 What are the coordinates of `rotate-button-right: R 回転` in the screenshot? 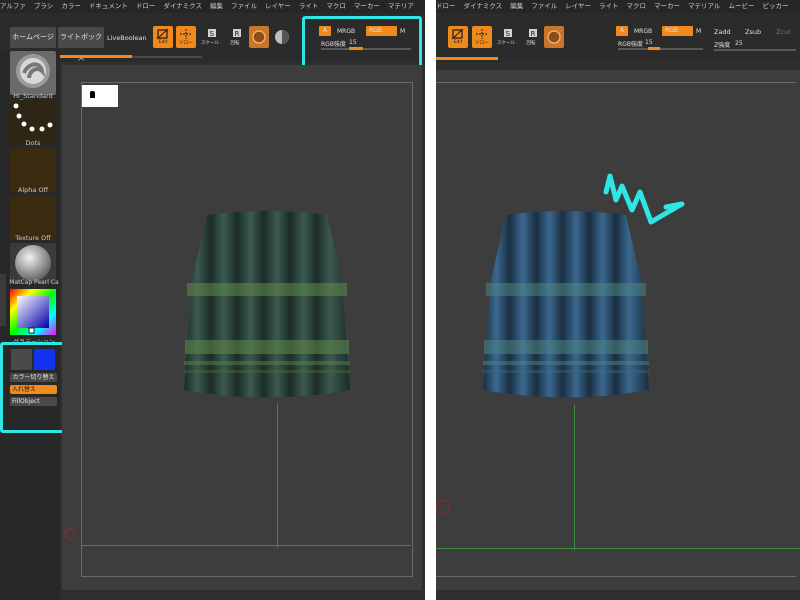 It's located at (531, 37).